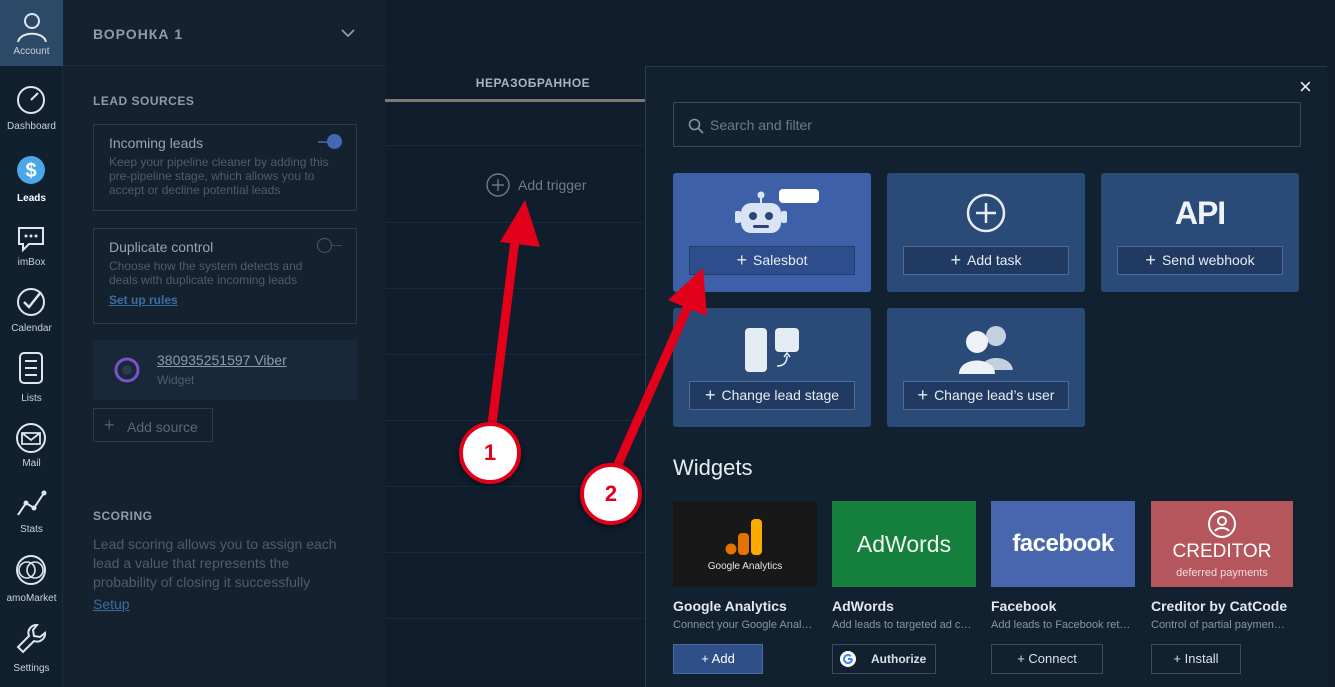  I want to click on callout-2: 2, so click(611, 494).